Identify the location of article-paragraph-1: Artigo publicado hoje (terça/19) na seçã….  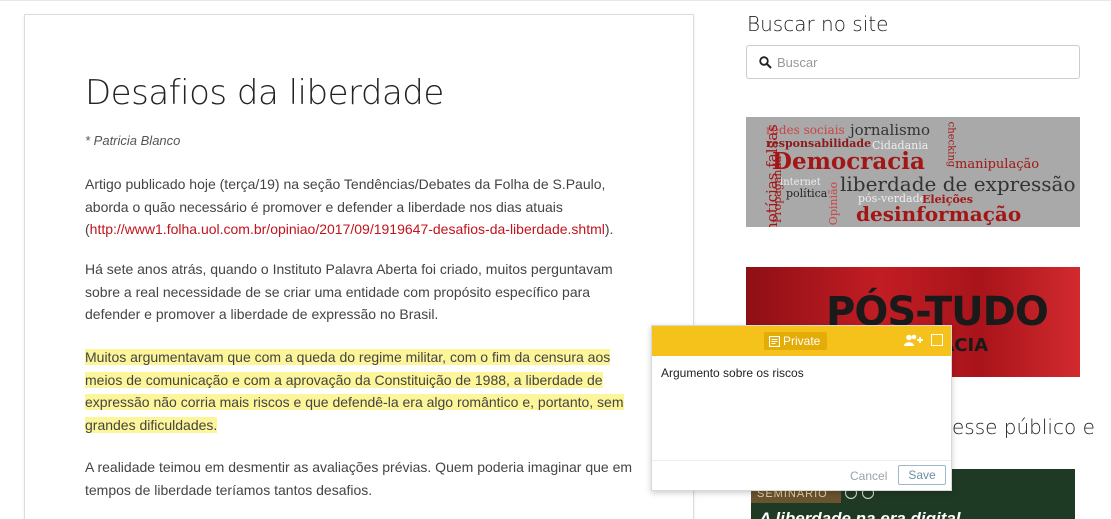
(361, 207).